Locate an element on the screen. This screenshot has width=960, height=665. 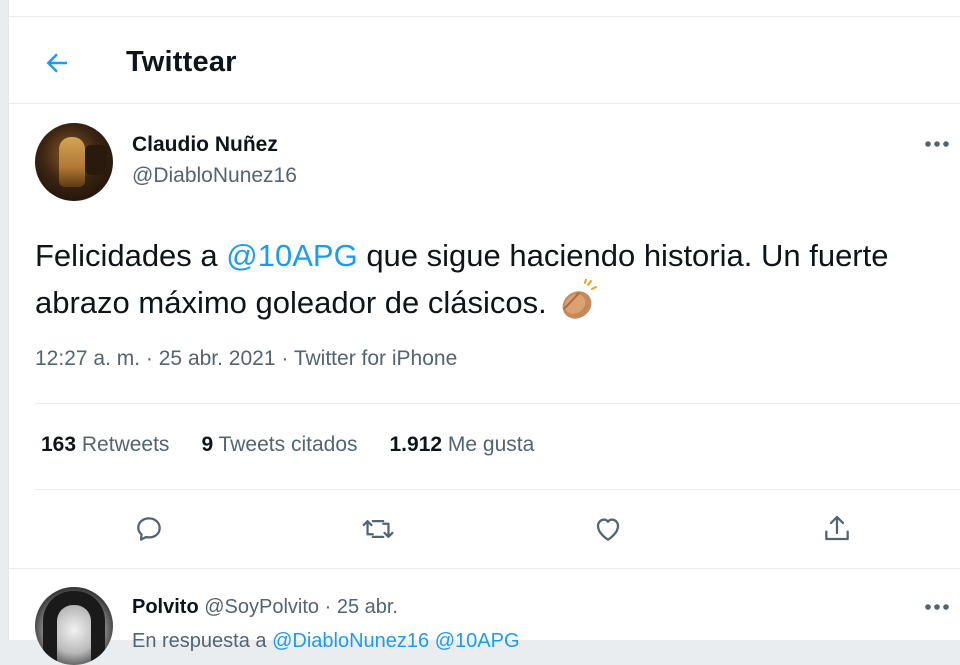
tweet-client: Twitter for iPhone is located at coordinates (375, 358).